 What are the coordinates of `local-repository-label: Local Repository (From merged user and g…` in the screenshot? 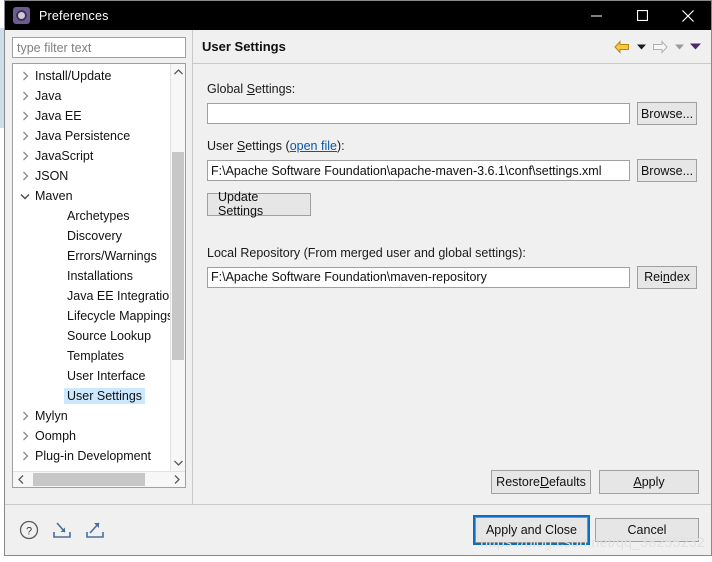 It's located at (366, 252).